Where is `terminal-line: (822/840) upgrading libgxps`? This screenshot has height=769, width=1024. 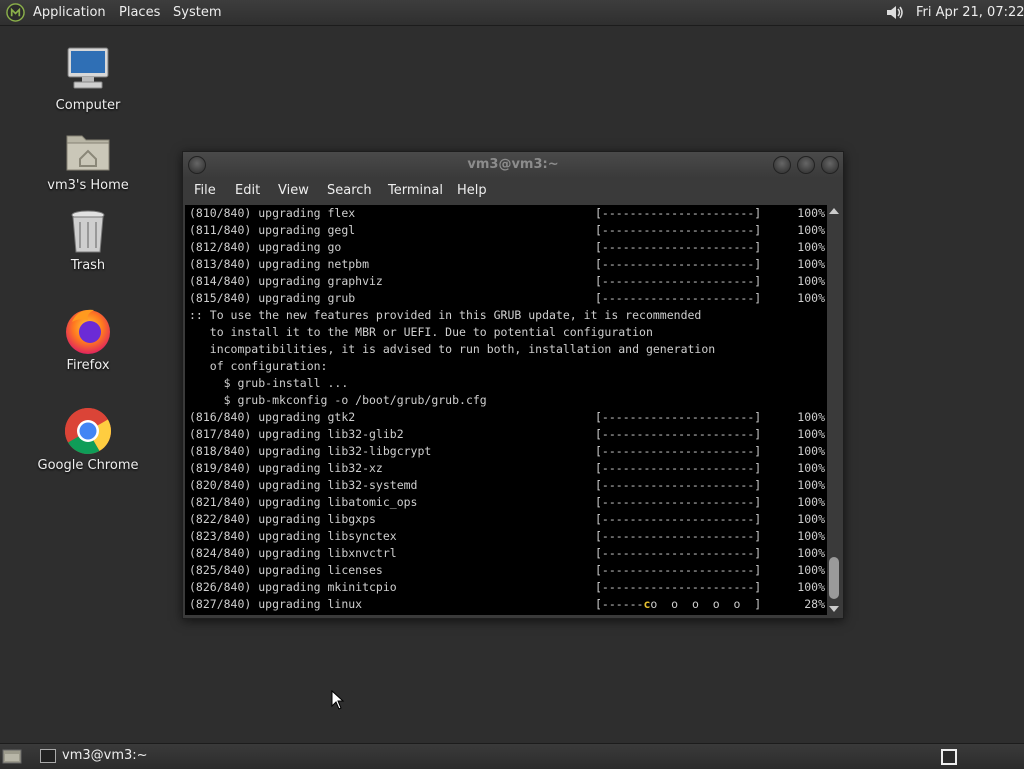 terminal-line: (822/840) upgrading libgxps is located at coordinates (282, 519).